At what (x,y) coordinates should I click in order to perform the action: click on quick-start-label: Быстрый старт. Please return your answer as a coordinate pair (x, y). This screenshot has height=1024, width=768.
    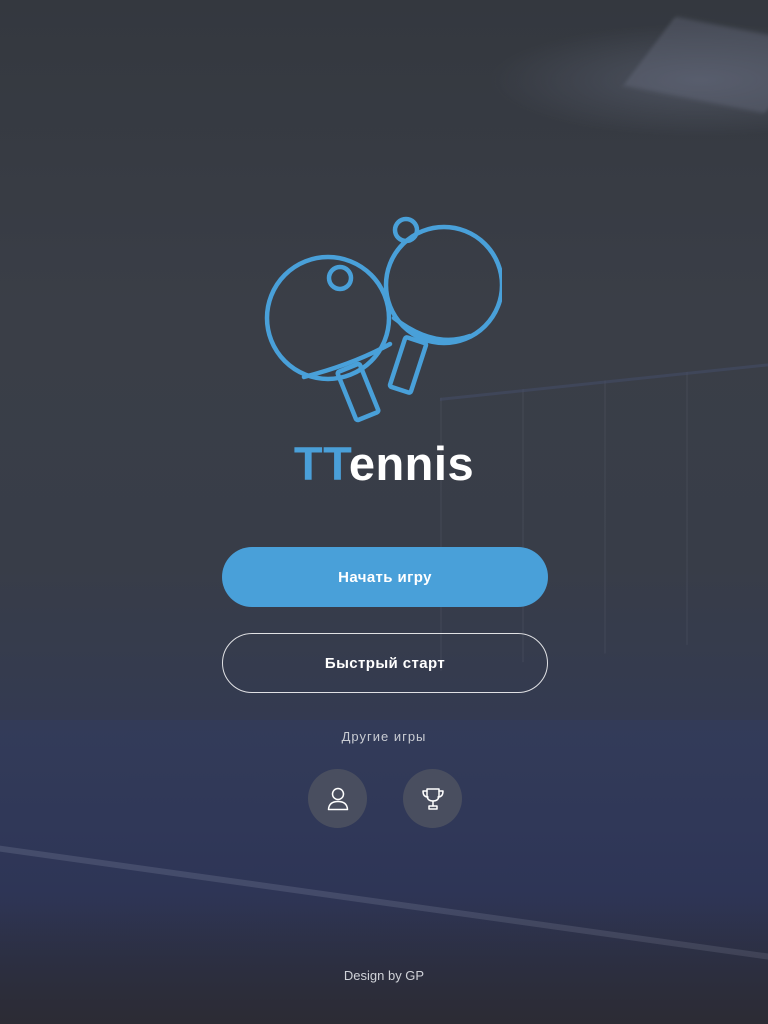
    Looking at the image, I should click on (385, 663).